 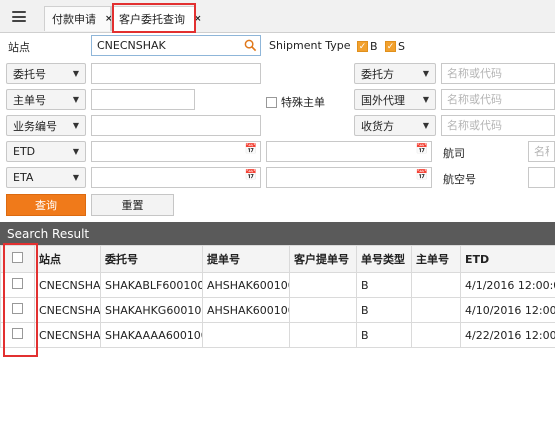 I want to click on column-header: 委托号, so click(x=151, y=259).